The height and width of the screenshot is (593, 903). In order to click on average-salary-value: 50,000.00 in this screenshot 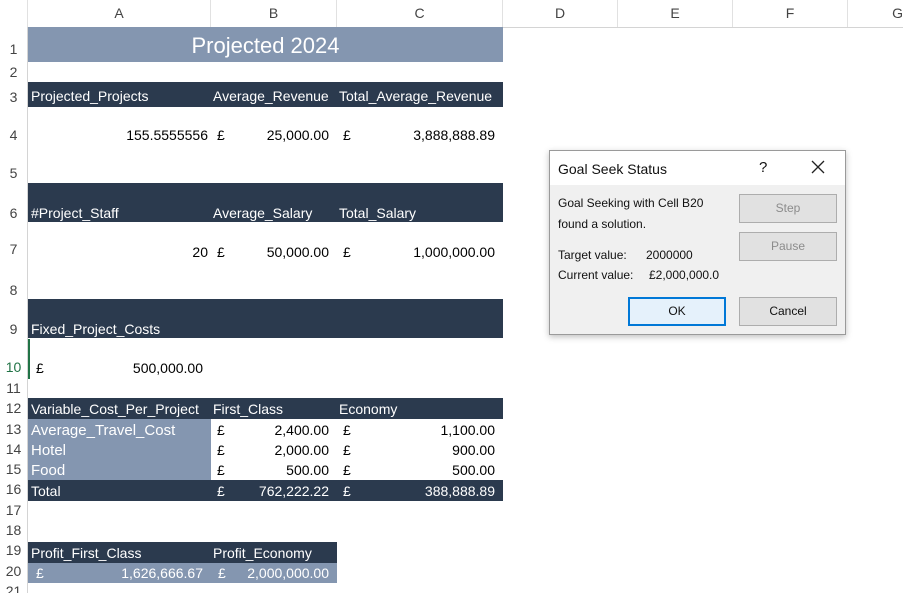, I will do `click(270, 252)`.